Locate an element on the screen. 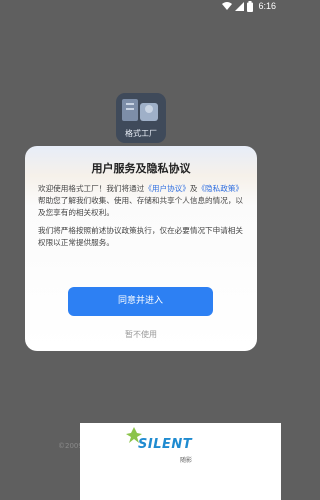 This screenshot has width=320, height=500. status-bar: 6:16 is located at coordinates (140, 8).